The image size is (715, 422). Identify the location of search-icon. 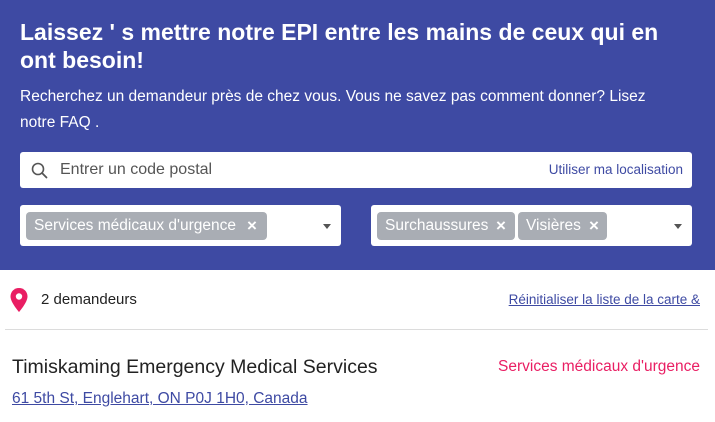
(39, 170).